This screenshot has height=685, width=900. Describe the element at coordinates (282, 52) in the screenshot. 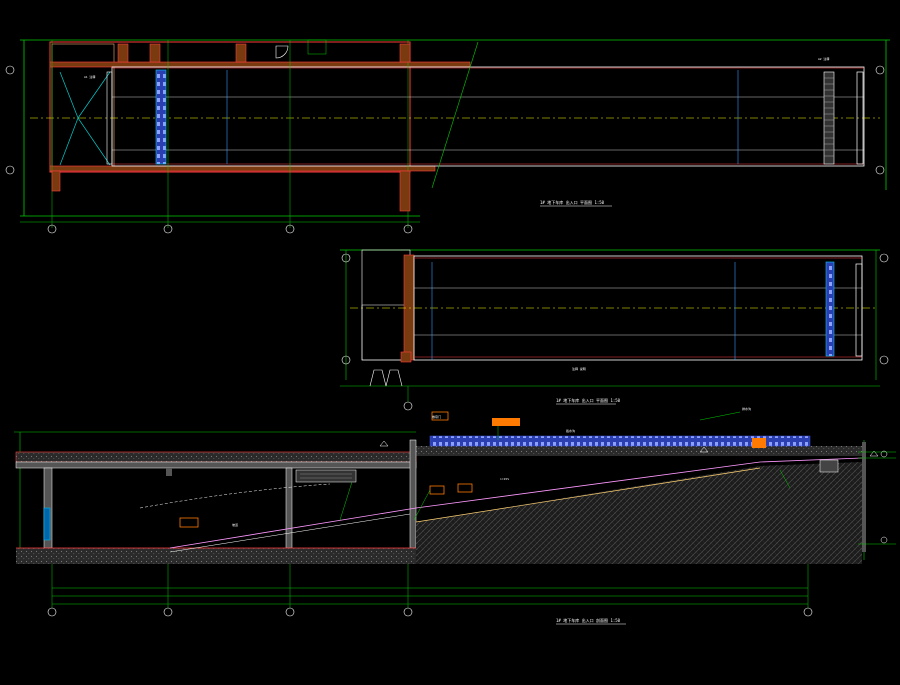

I see `door-swing-icon` at that location.